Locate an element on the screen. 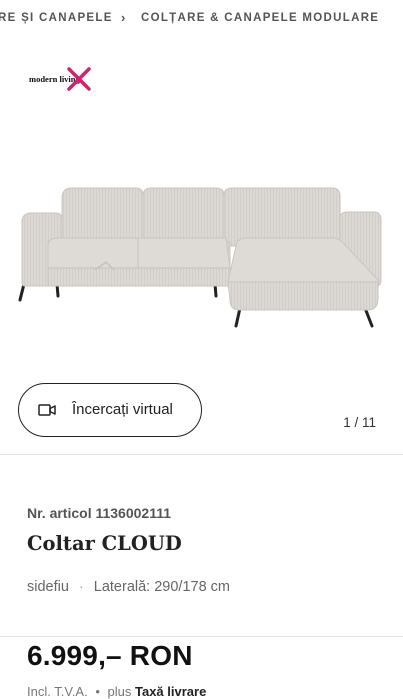  breadcrumb-item-sofas: RE ȘI CANAPELE is located at coordinates (56, 18).